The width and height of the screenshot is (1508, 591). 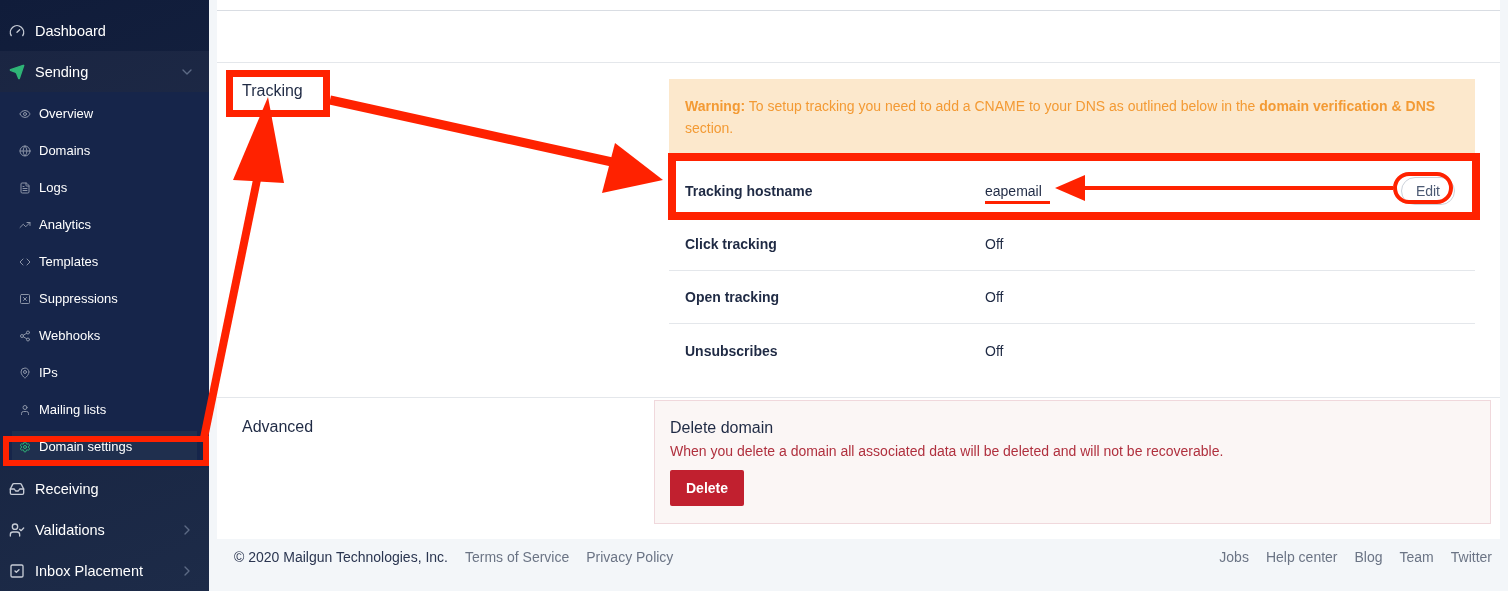 I want to click on checkbox-icon, so click(x=17, y=570).